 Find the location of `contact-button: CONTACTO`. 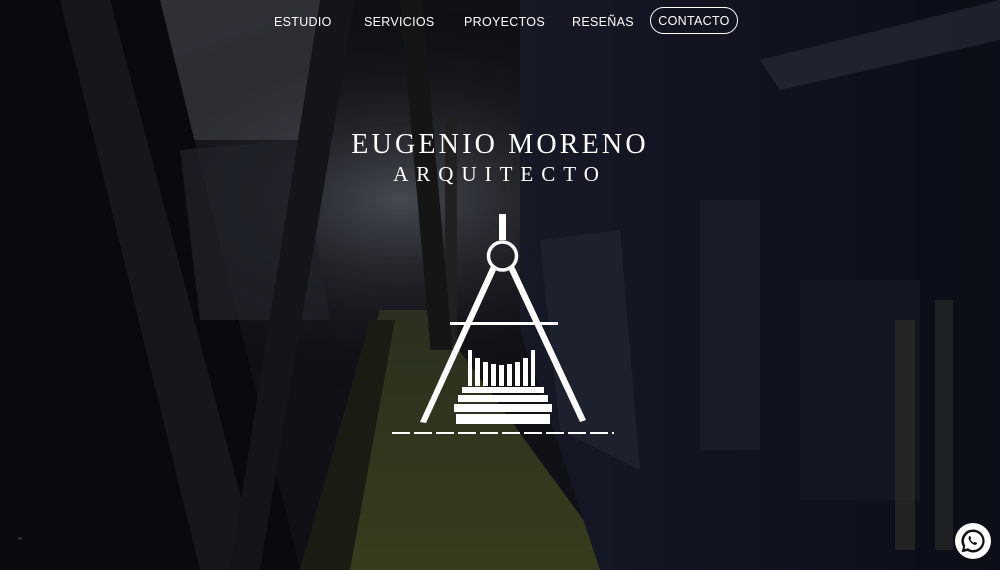

contact-button: CONTACTO is located at coordinates (694, 20).